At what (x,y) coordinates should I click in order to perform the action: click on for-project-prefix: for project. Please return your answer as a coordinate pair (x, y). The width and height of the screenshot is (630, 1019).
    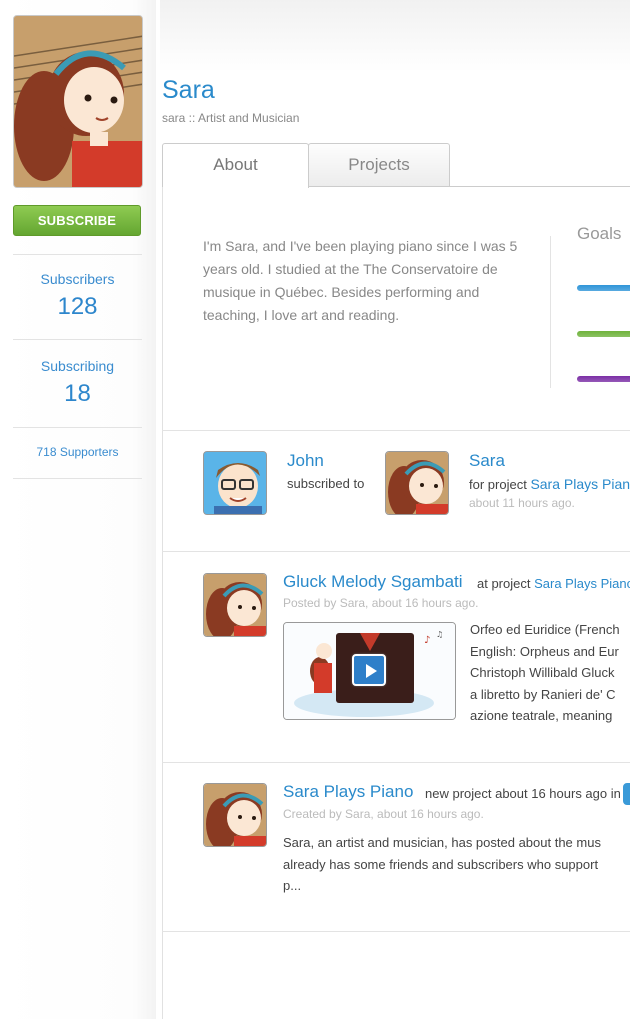
    Looking at the image, I should click on (498, 484).